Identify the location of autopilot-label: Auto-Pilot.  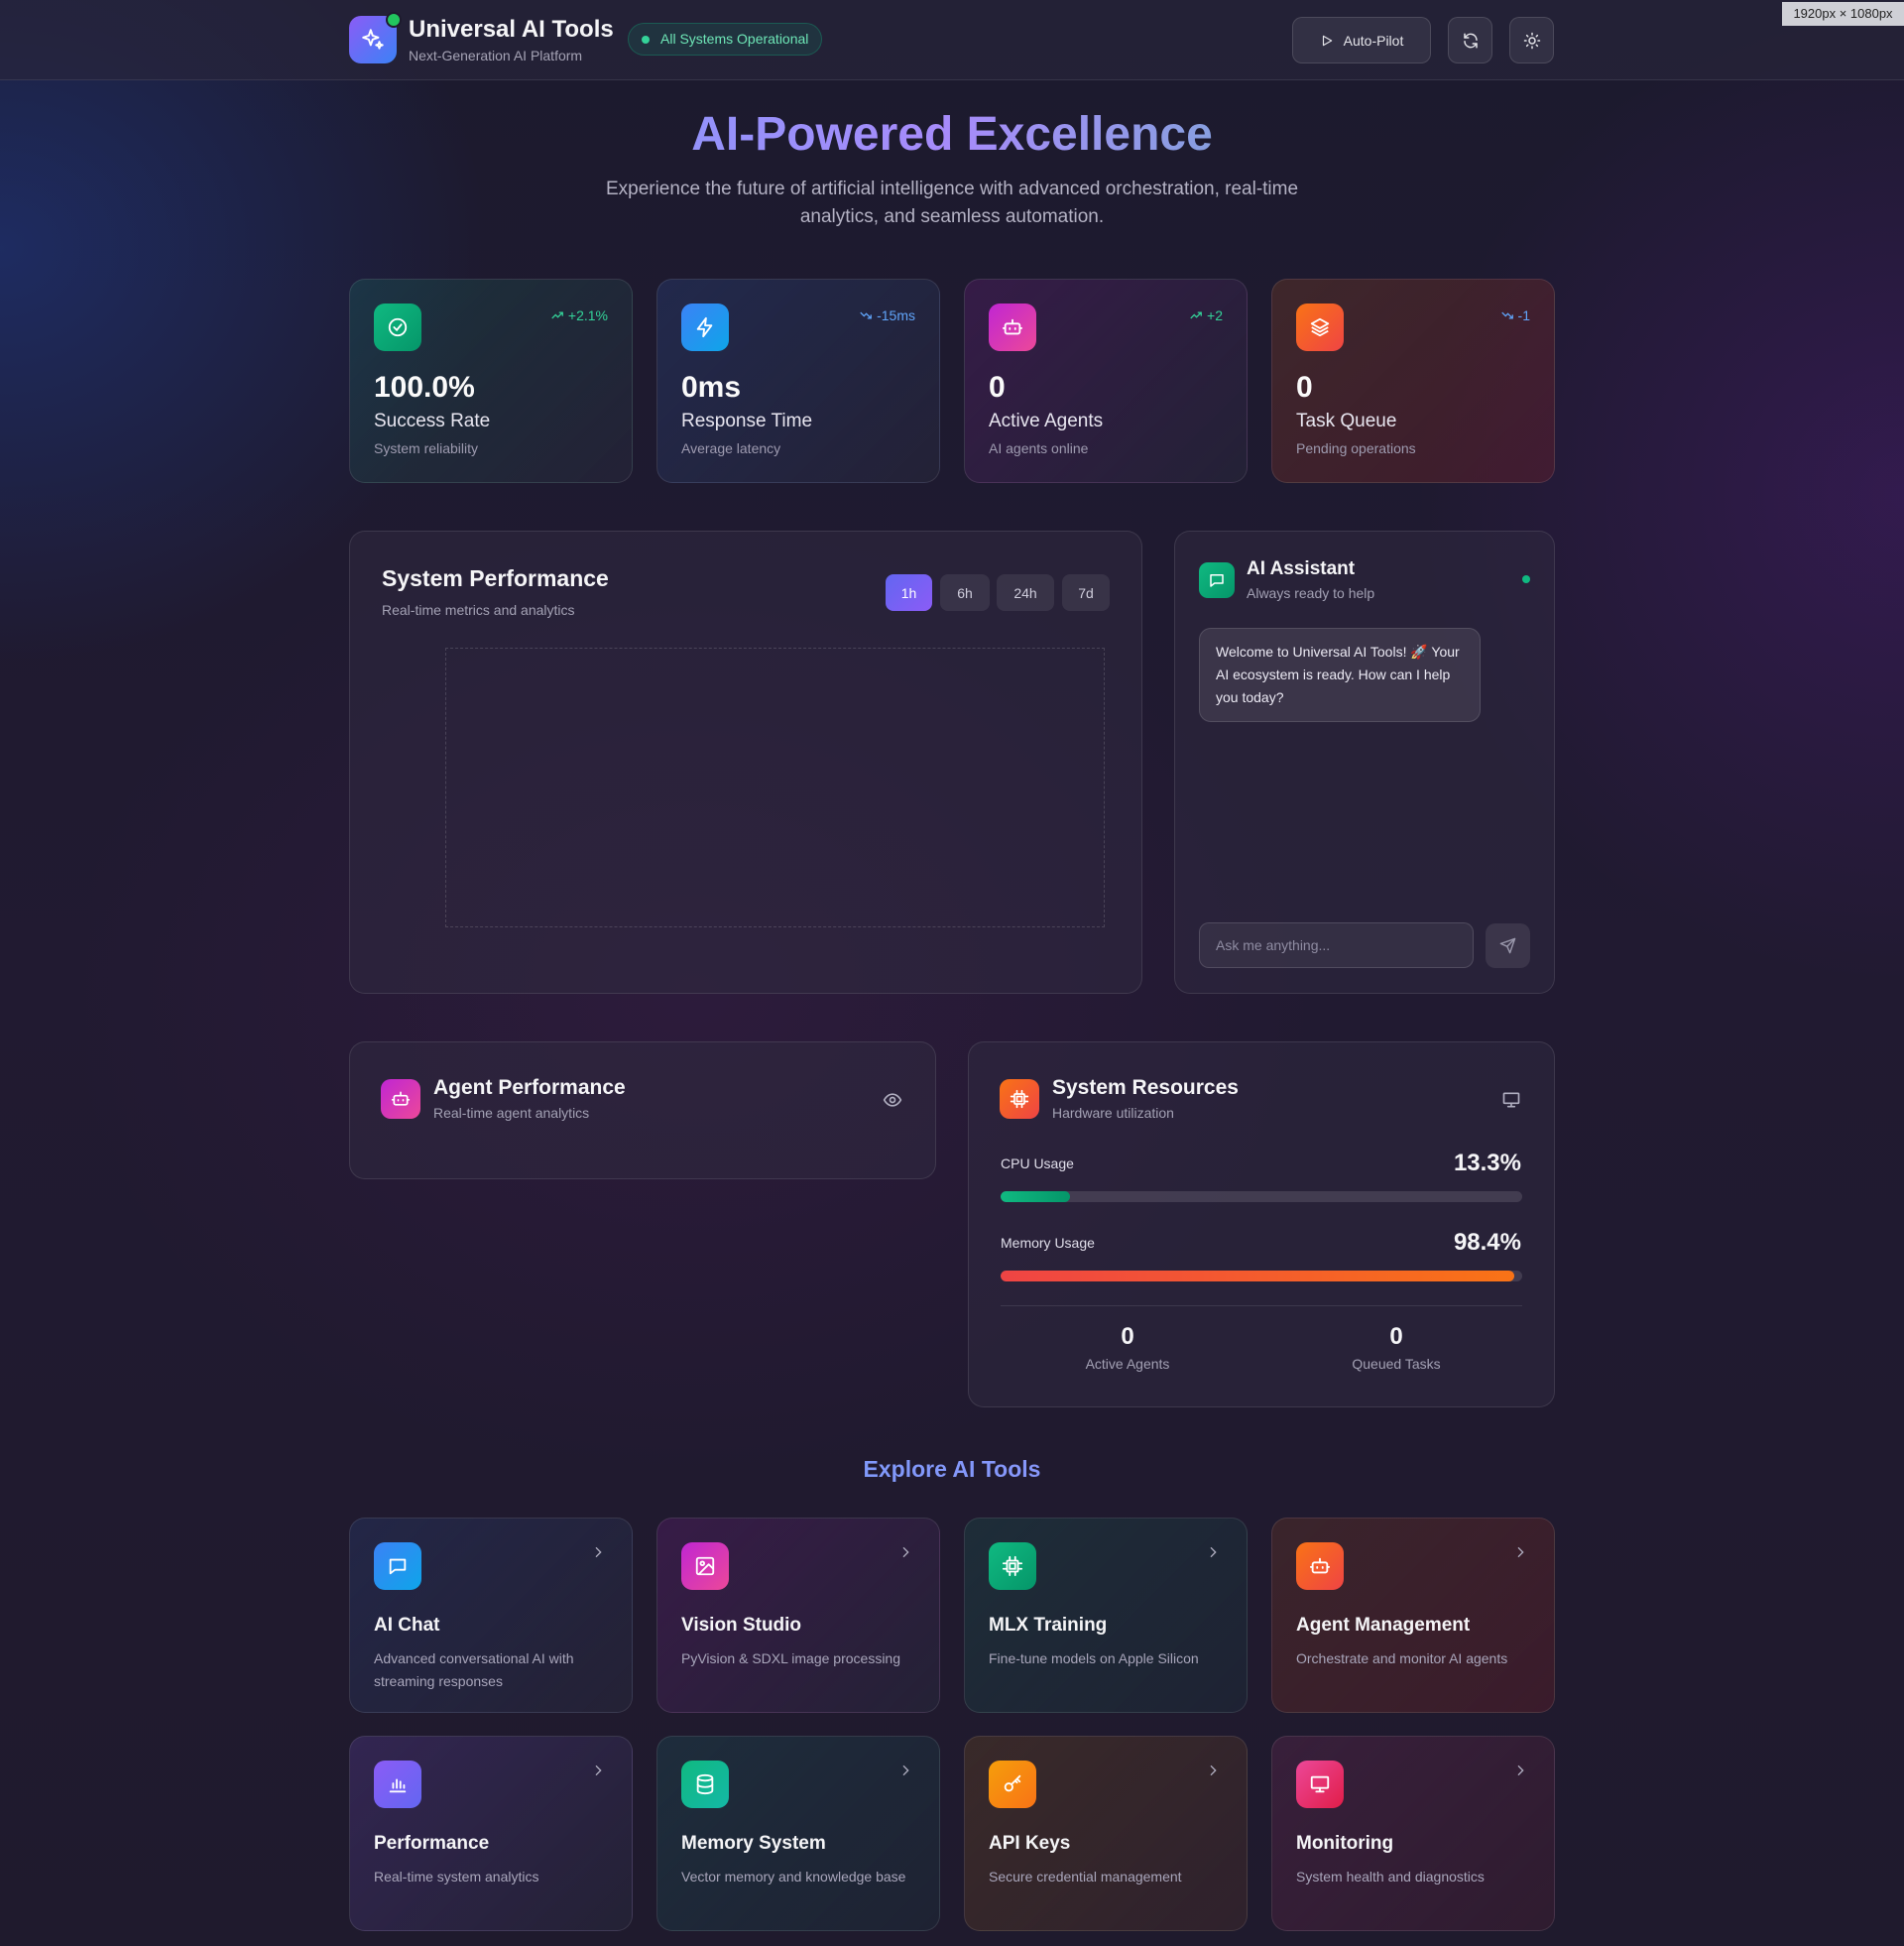
(1373, 40).